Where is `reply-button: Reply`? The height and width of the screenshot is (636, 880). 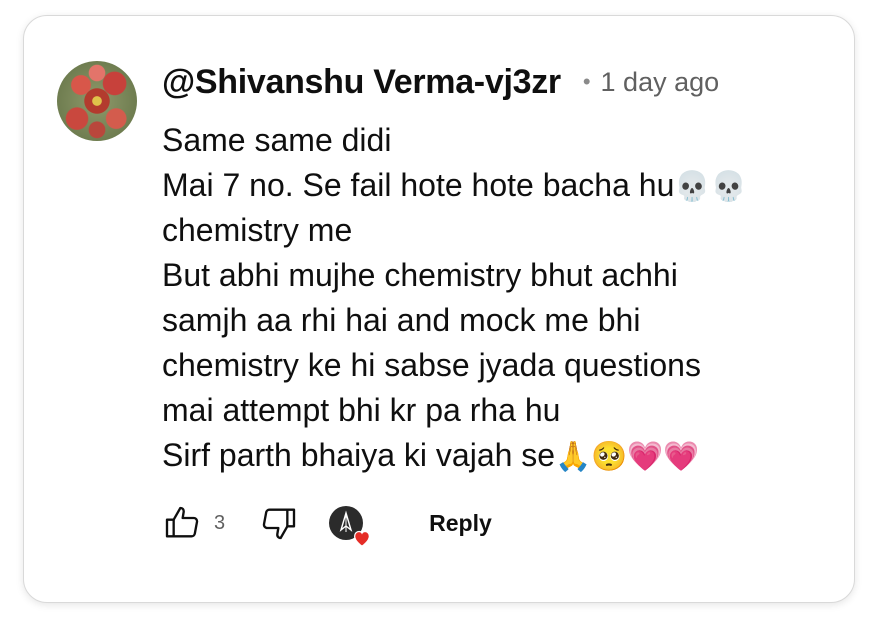
reply-button: Reply is located at coordinates (460, 523).